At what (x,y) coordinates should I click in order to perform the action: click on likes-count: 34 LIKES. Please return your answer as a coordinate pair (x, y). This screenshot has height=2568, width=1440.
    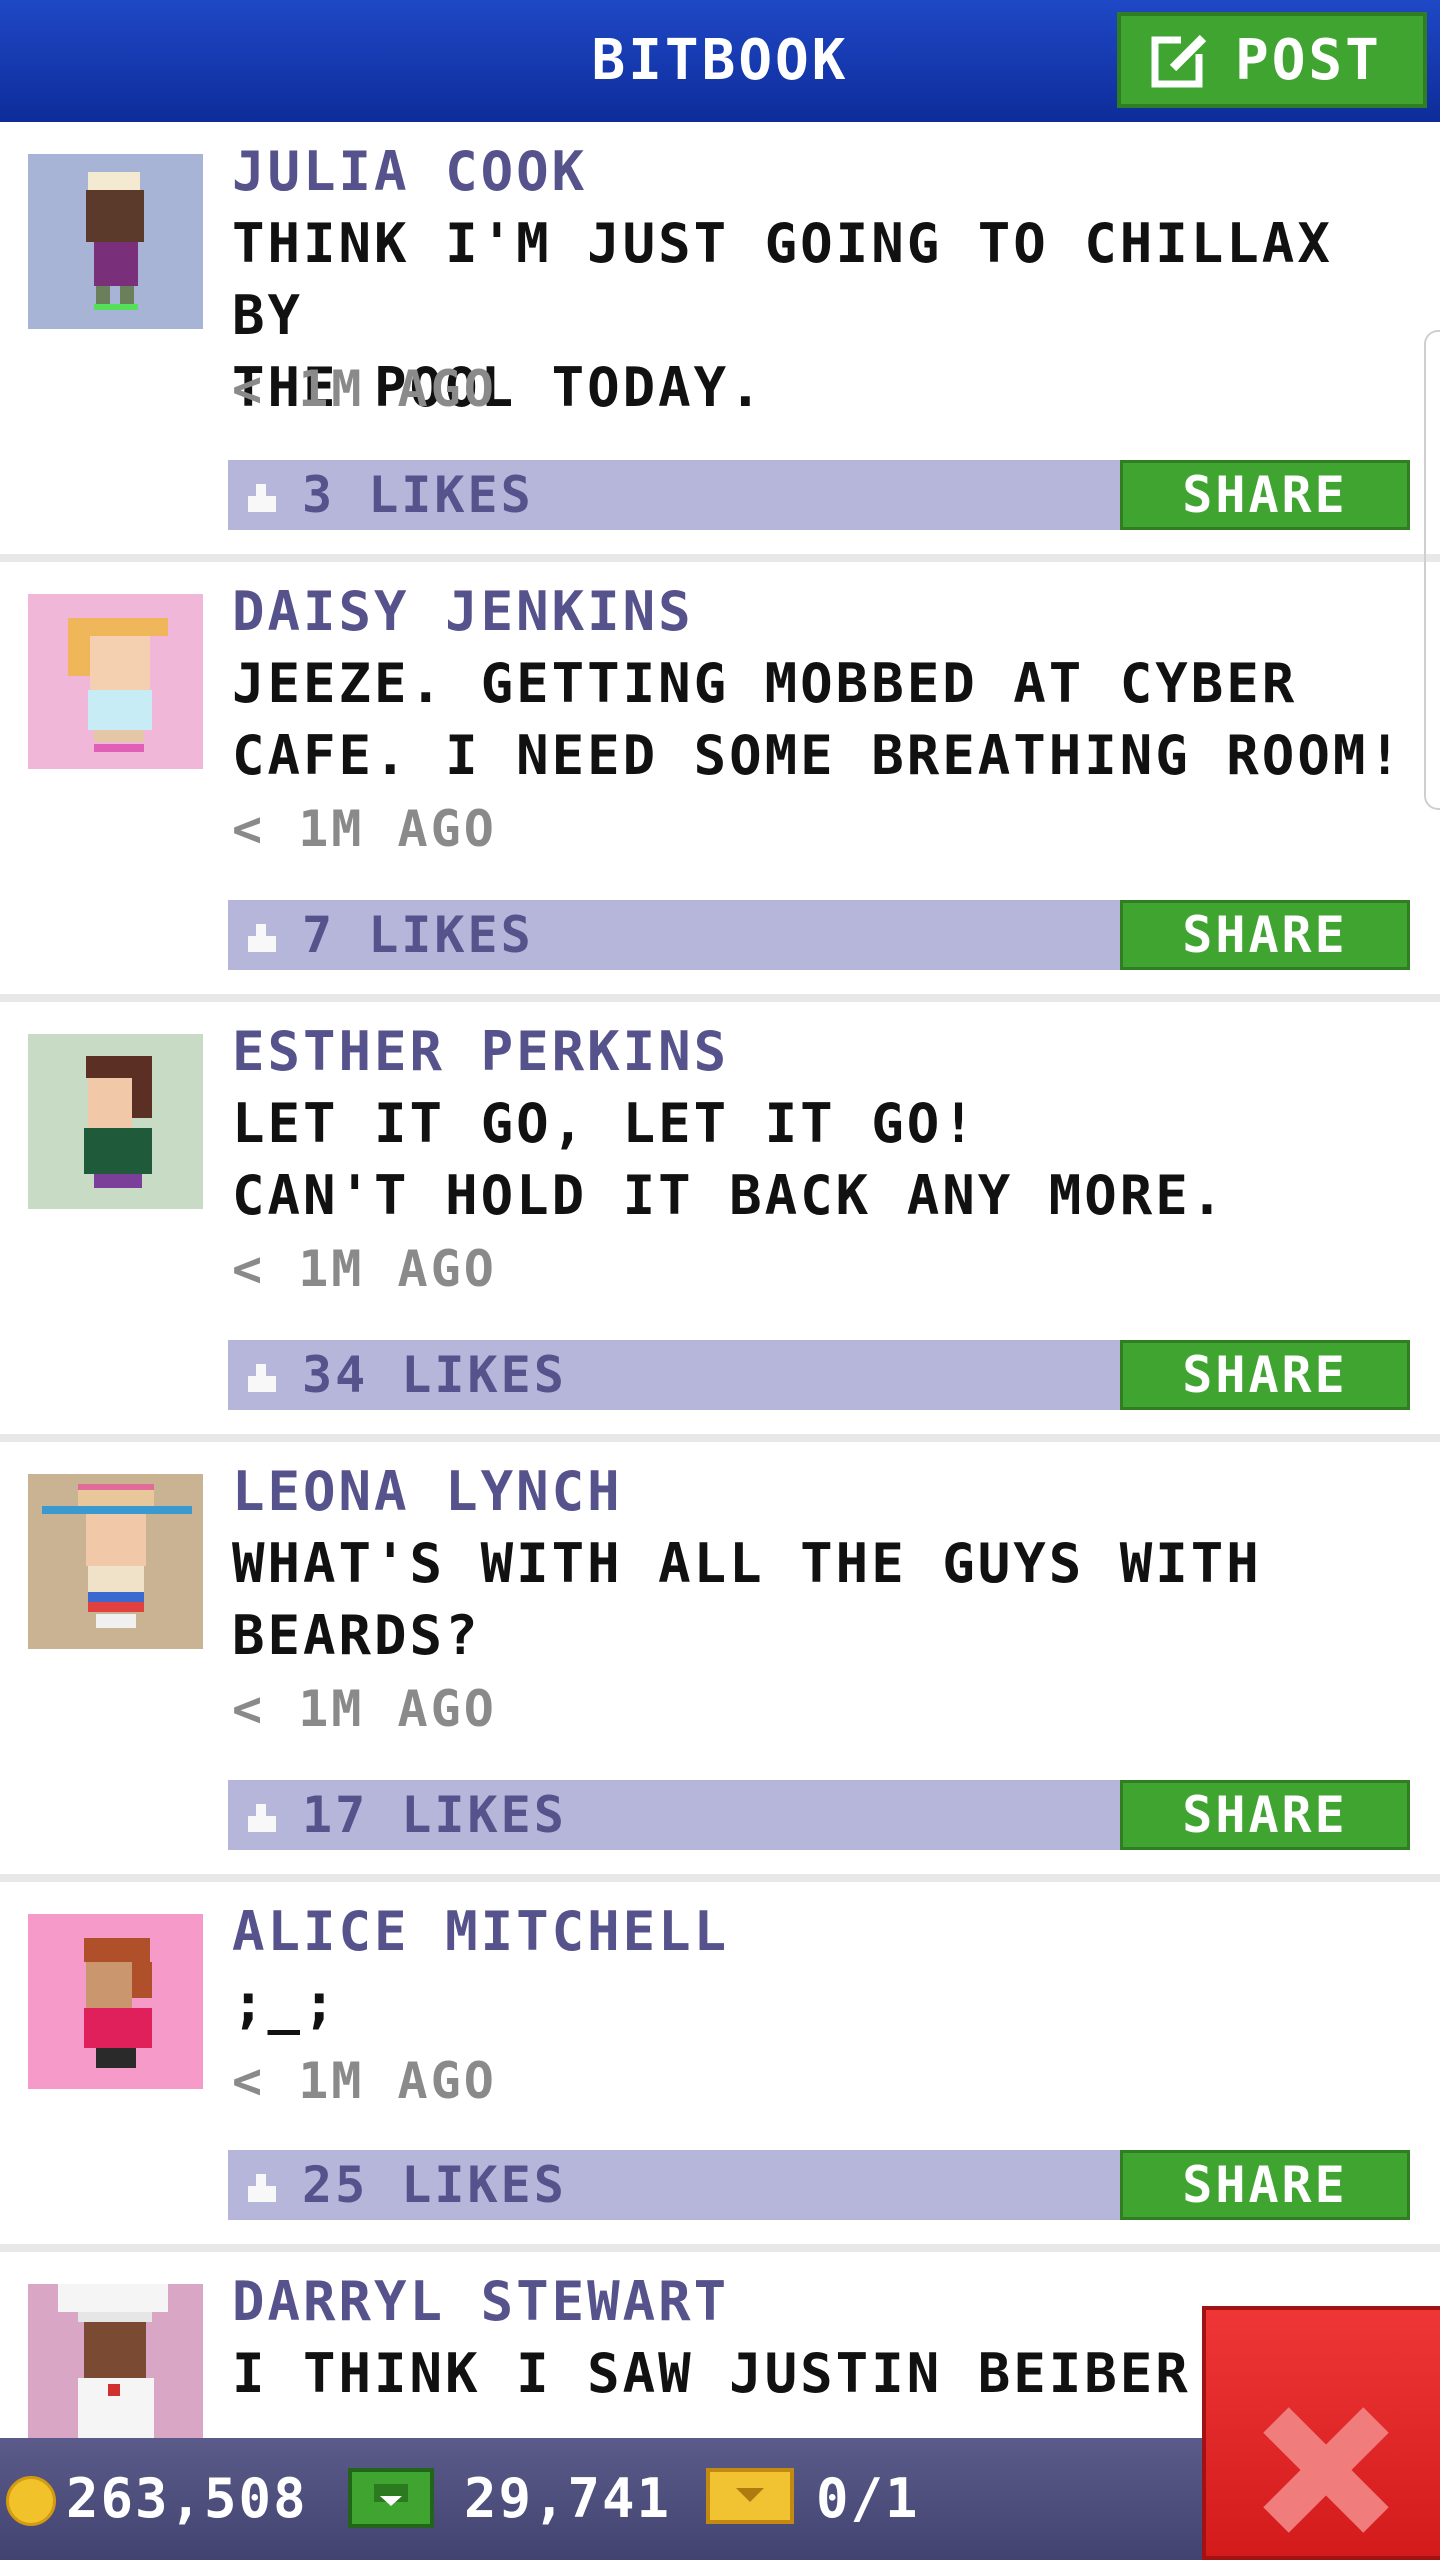
    Looking at the image, I should click on (434, 1375).